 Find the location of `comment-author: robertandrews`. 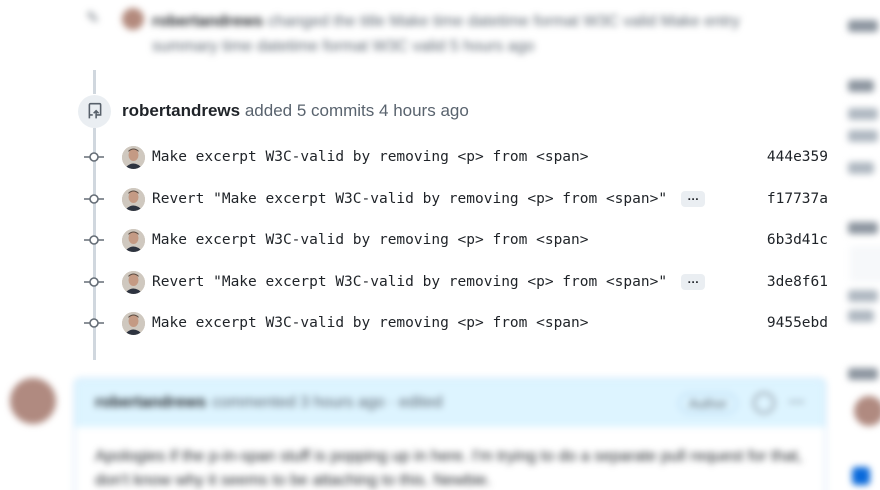

comment-author: robertandrews is located at coordinates (150, 403).